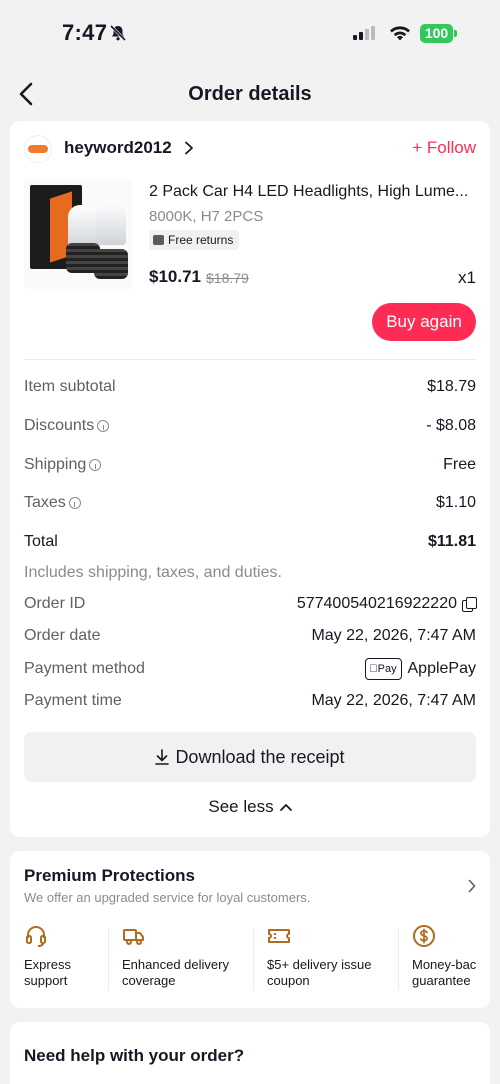 The image size is (500, 1084). I want to click on apple-pay-icon: Pay, so click(383, 669).